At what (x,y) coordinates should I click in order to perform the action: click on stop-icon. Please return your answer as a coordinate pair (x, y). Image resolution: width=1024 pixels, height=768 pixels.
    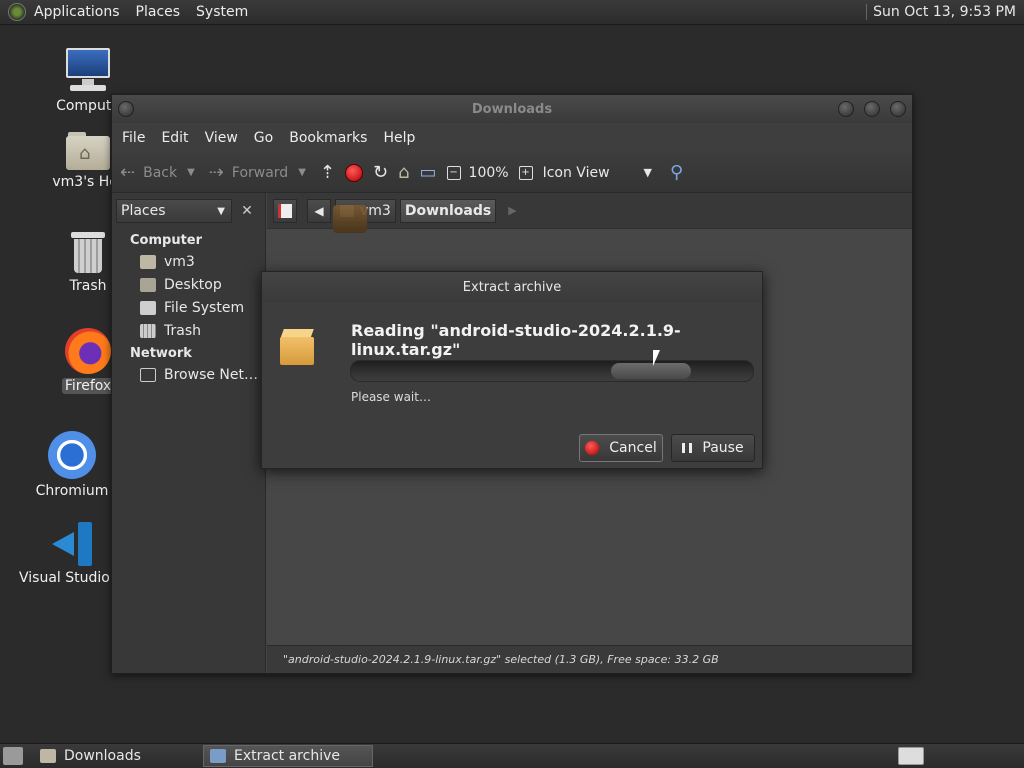
    Looking at the image, I should click on (354, 172).